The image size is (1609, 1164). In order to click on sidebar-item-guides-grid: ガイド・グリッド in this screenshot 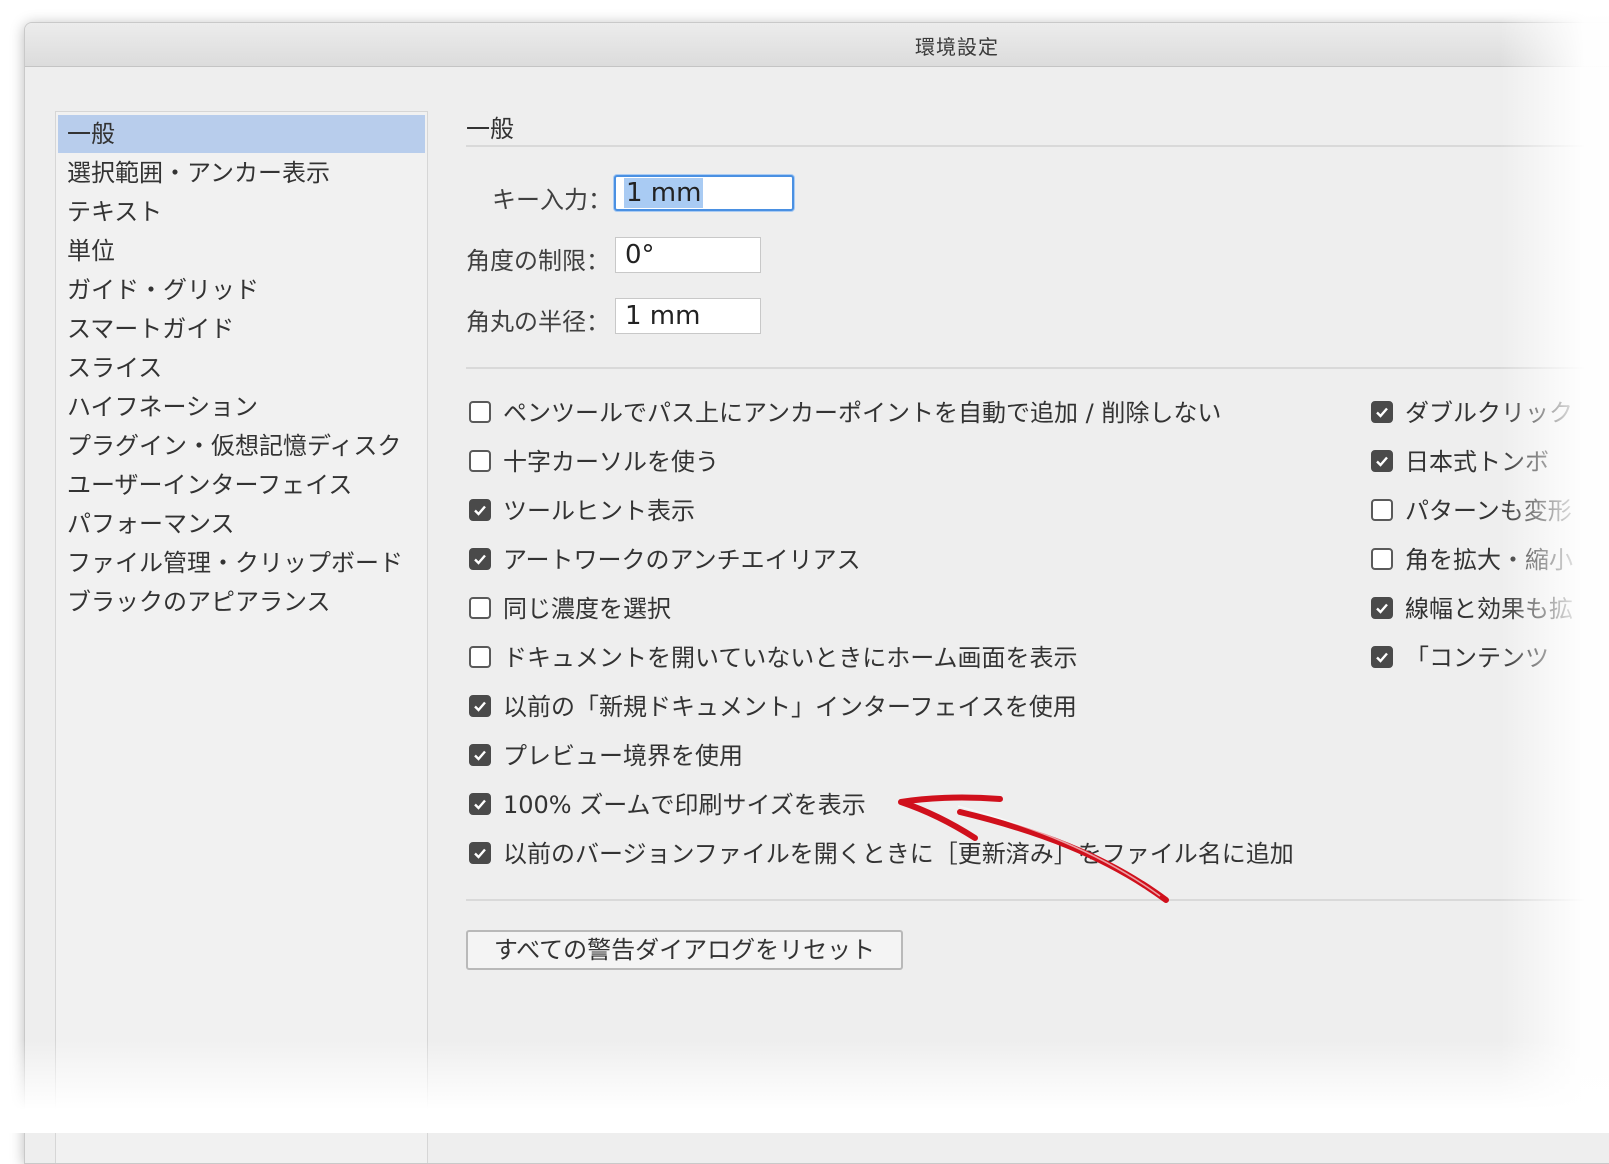, I will do `click(241, 290)`.